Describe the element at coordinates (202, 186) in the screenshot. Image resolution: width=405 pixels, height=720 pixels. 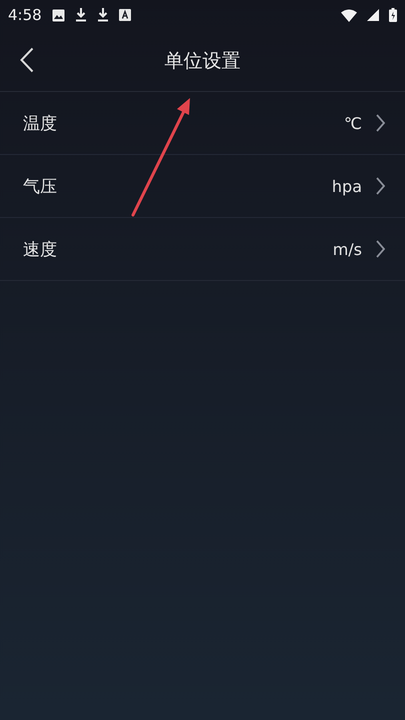
I see `settings-row: 气压 hpa` at that location.